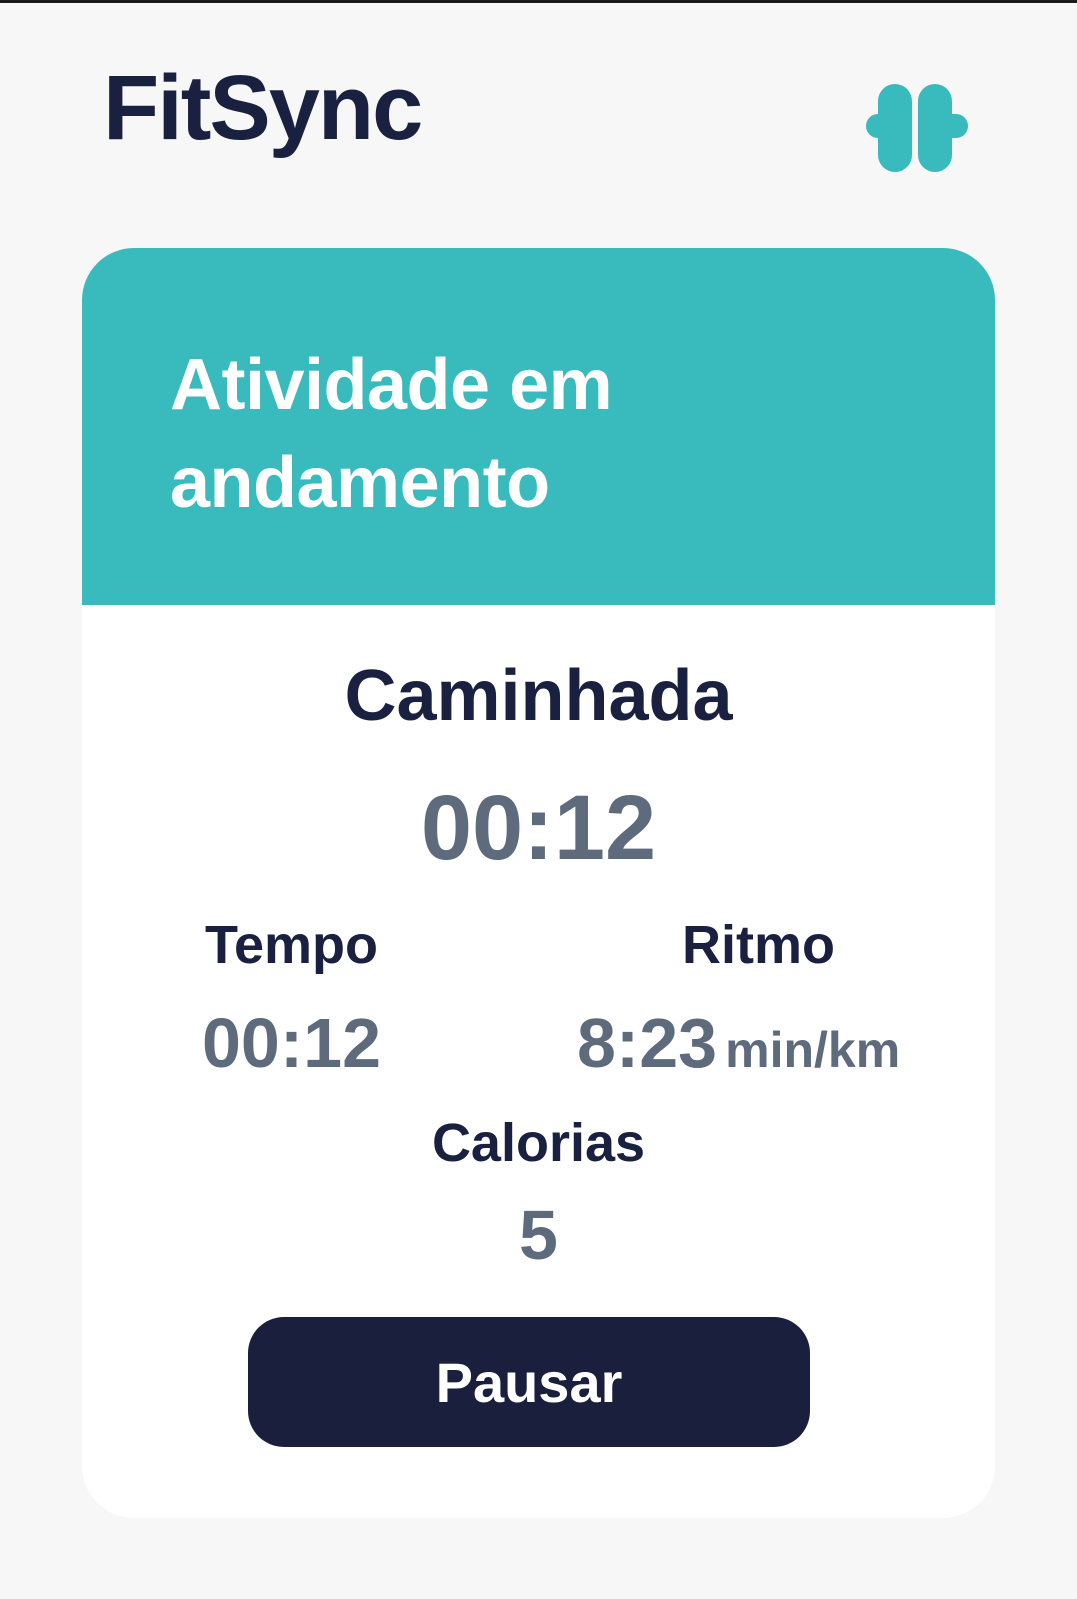 The width and height of the screenshot is (1077, 1599). I want to click on tempo-value: 00:12, so click(292, 1043).